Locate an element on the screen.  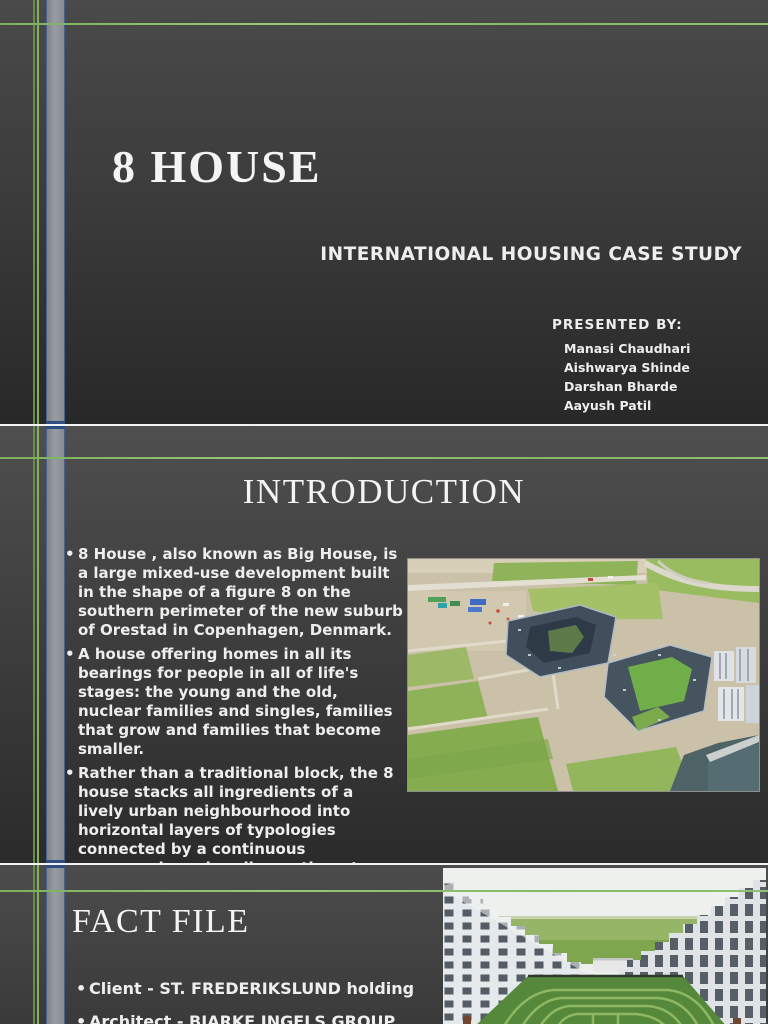
presented-by-label: PRESENTED BY: is located at coordinates (617, 325).